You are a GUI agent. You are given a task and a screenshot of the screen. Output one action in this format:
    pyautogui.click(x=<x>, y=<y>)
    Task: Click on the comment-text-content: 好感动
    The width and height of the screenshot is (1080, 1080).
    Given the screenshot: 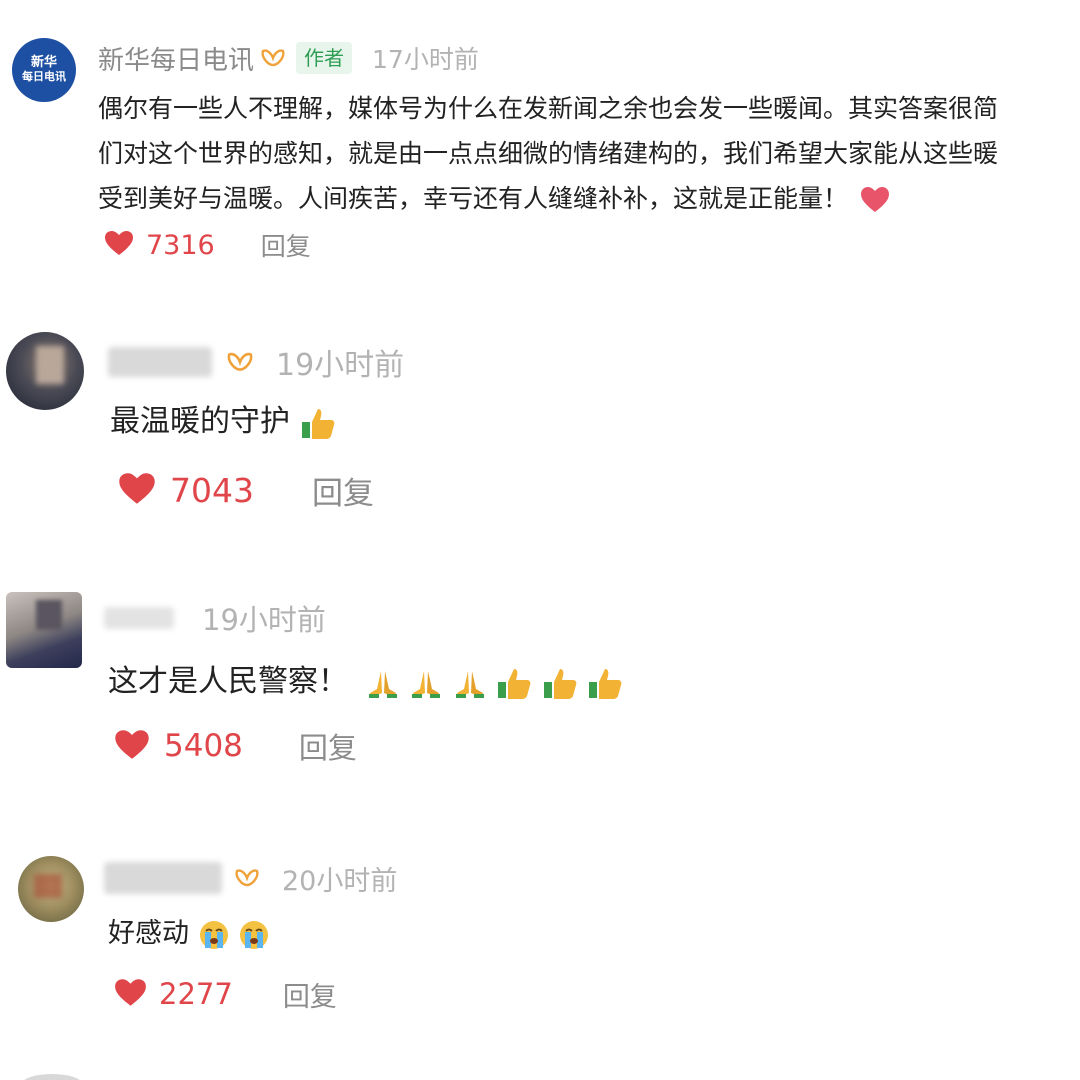 What is the action you would take?
    pyautogui.click(x=148, y=933)
    